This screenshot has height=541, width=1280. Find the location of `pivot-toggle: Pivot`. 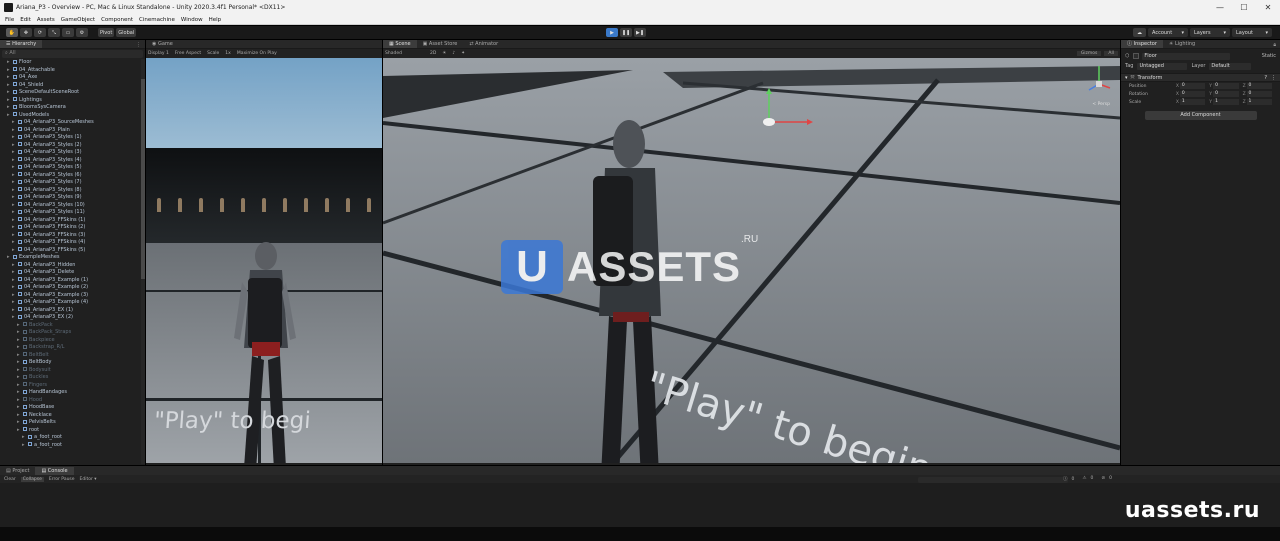

pivot-toggle: Pivot is located at coordinates (106, 32).